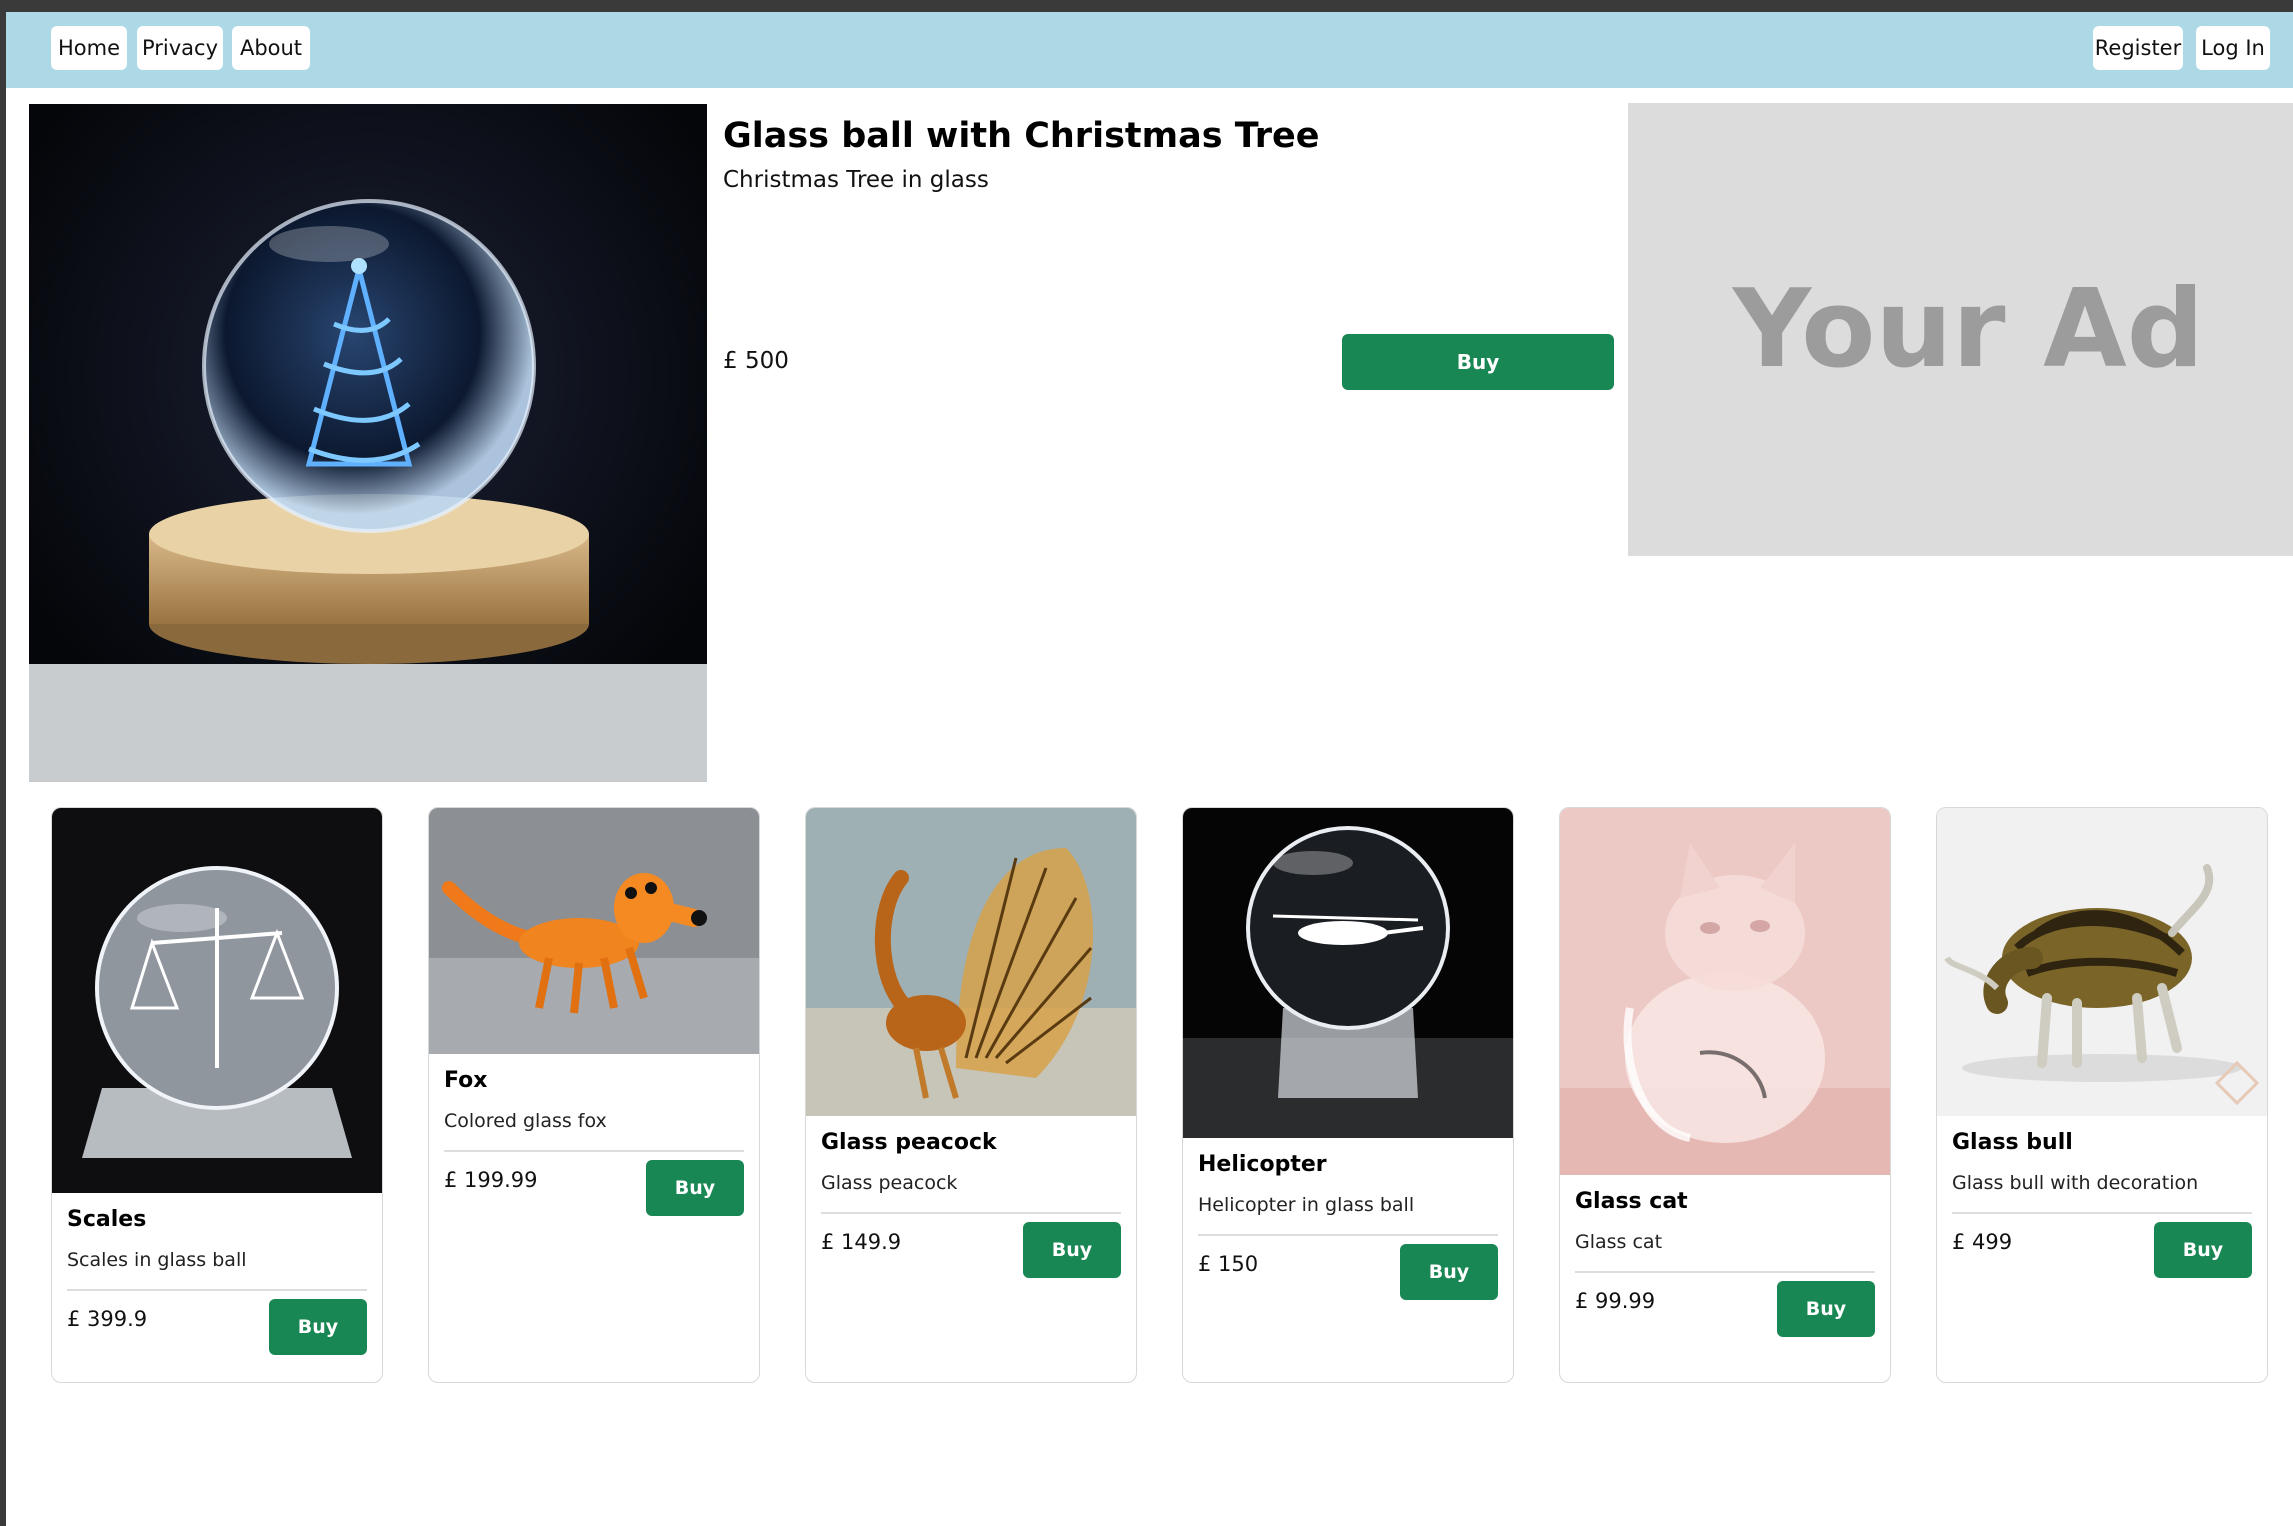  Describe the element at coordinates (466, 1080) in the screenshot. I see `product-title: Fox` at that location.